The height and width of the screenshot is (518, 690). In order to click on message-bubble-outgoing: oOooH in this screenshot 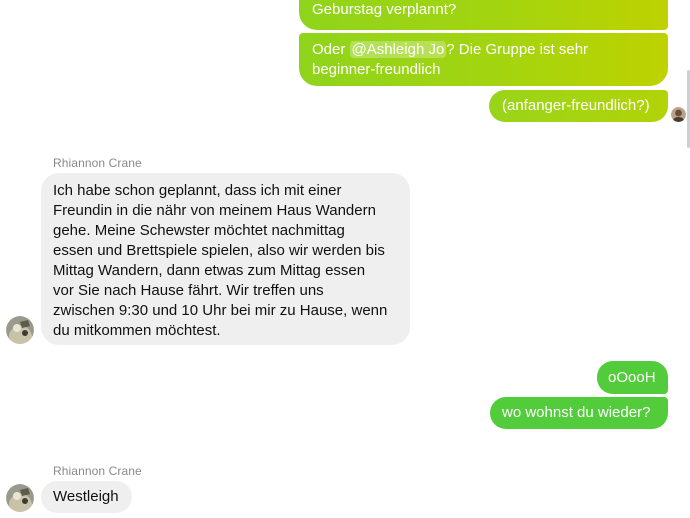, I will do `click(632, 377)`.